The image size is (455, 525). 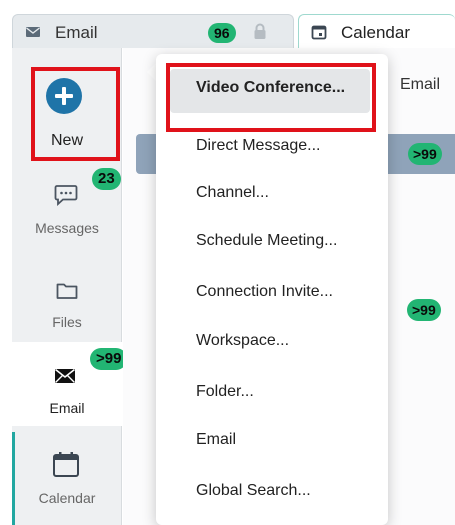 I want to click on tab-bar: Email 96 Calendar, so click(x=233, y=31).